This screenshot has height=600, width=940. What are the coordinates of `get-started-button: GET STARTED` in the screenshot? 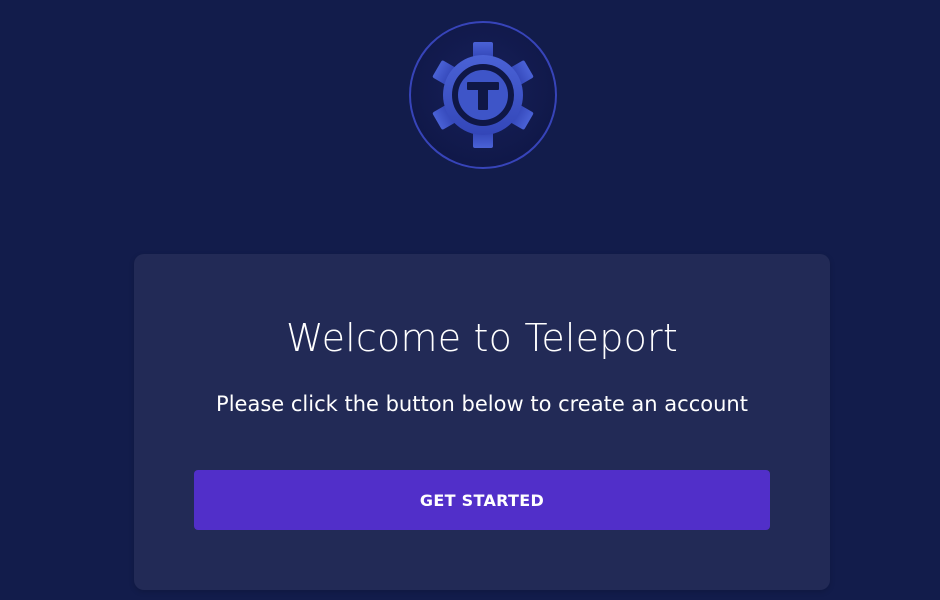 It's located at (482, 500).